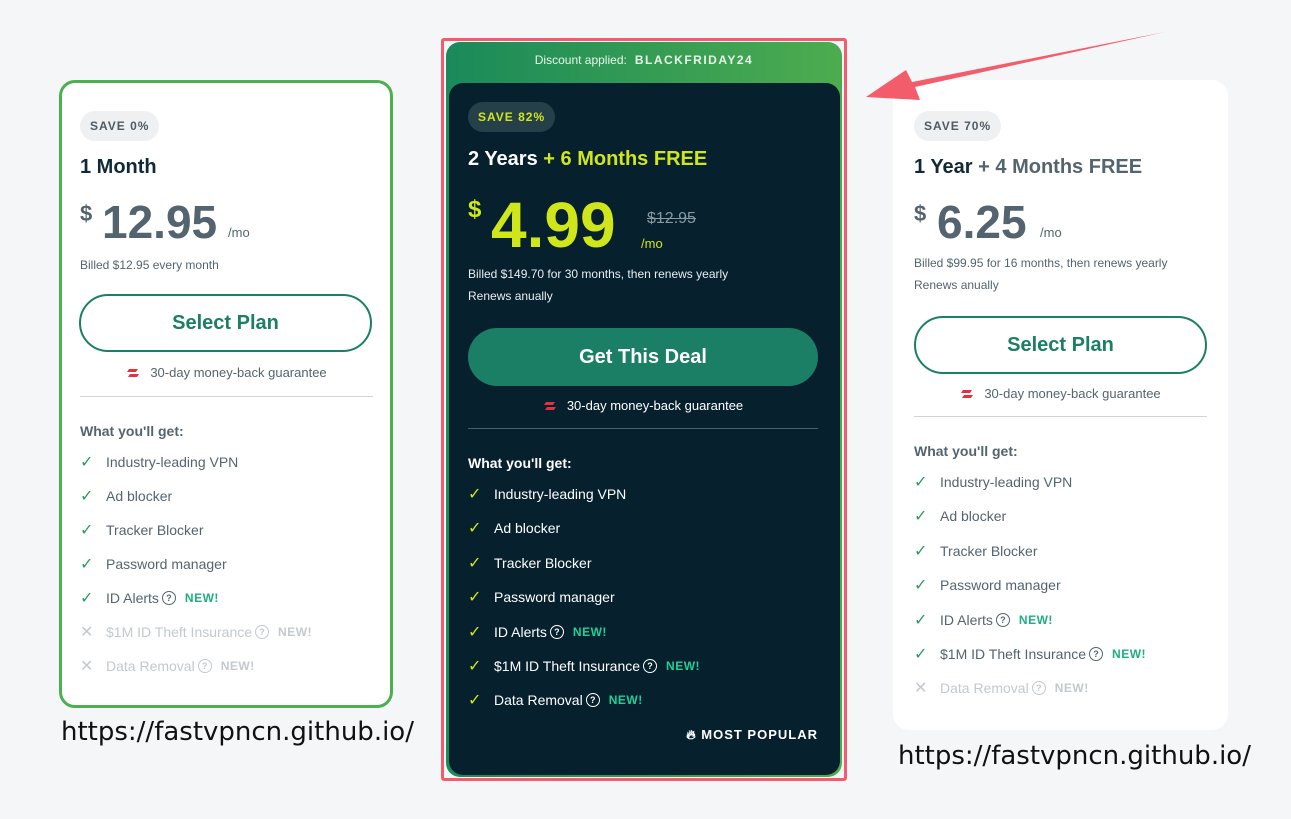 The image size is (1291, 819). Describe the element at coordinates (149, 265) in the screenshot. I see `billing-info: Billed $12.95 every month` at that location.